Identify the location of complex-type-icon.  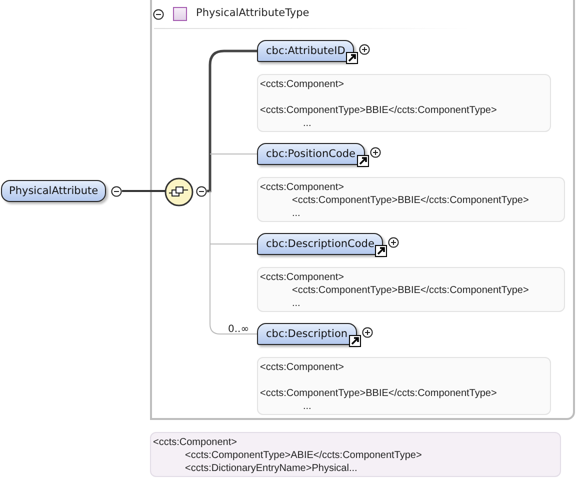
(180, 14).